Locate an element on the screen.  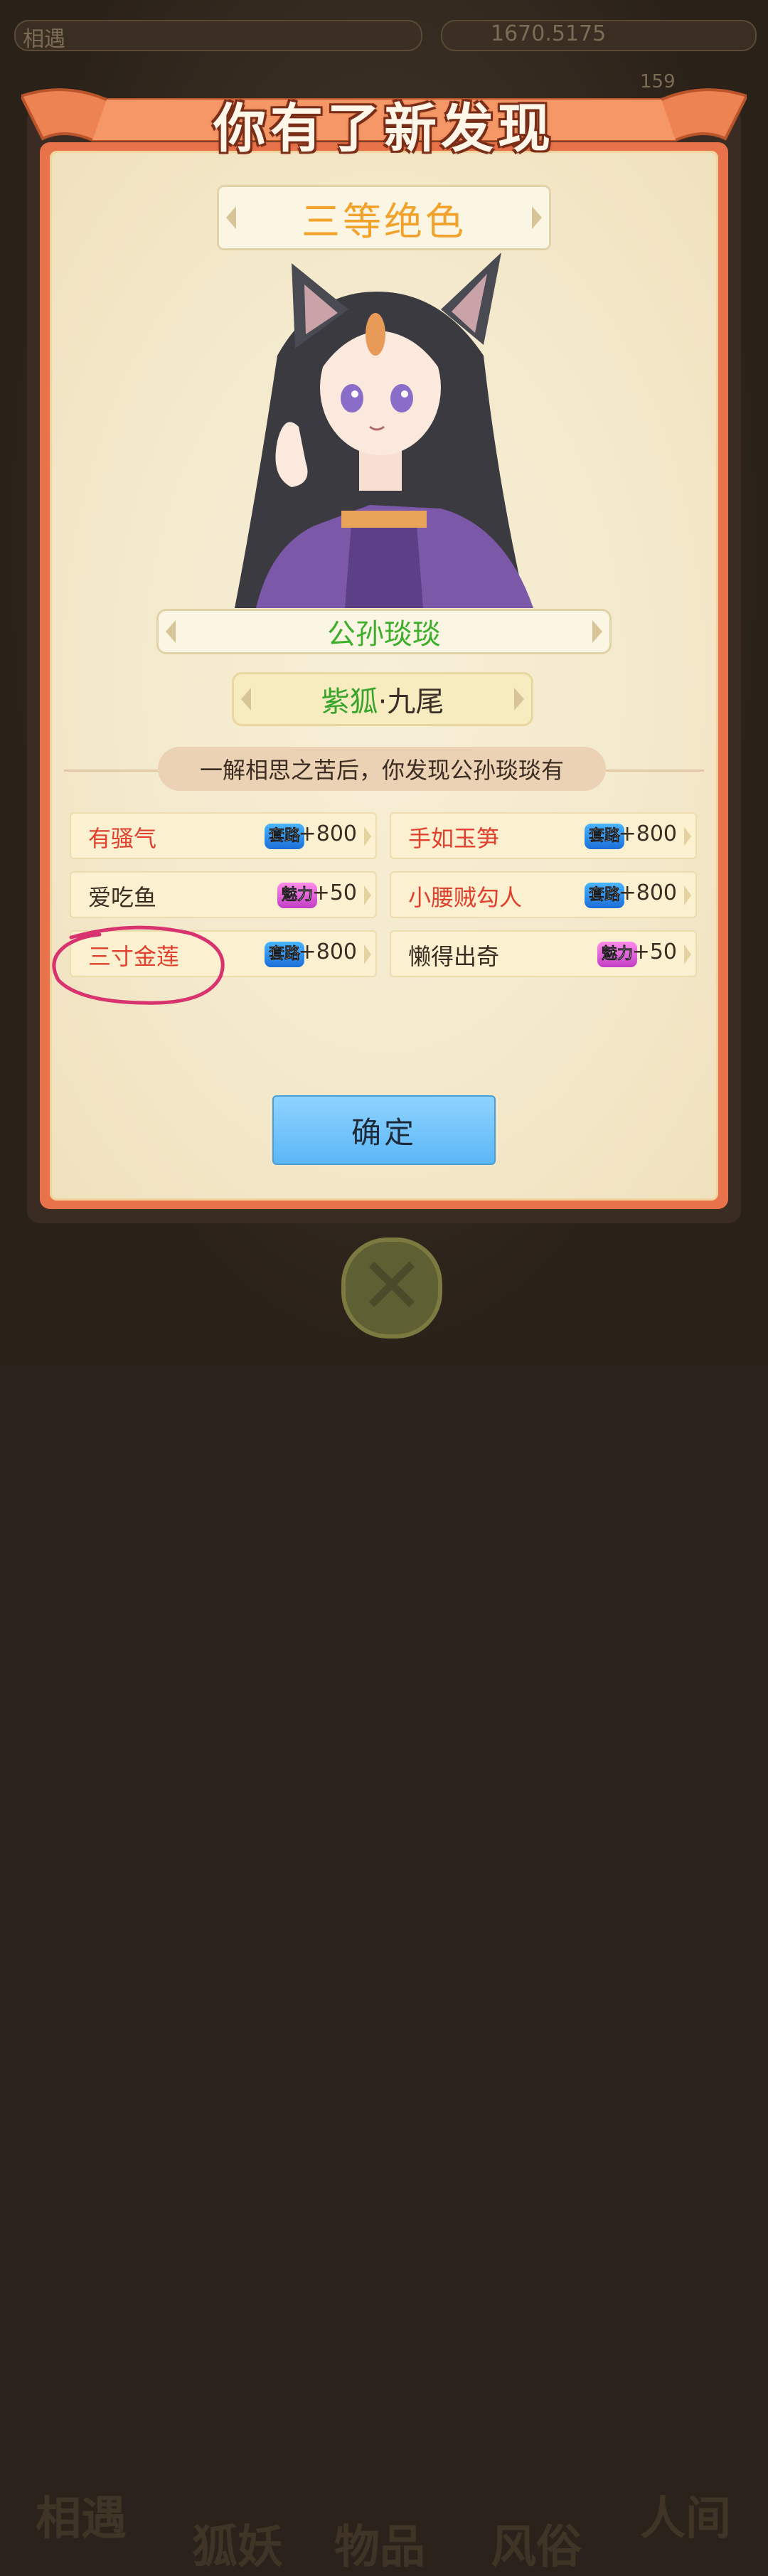
trait-card: 手如玉笋 套路 +800 is located at coordinates (543, 835).